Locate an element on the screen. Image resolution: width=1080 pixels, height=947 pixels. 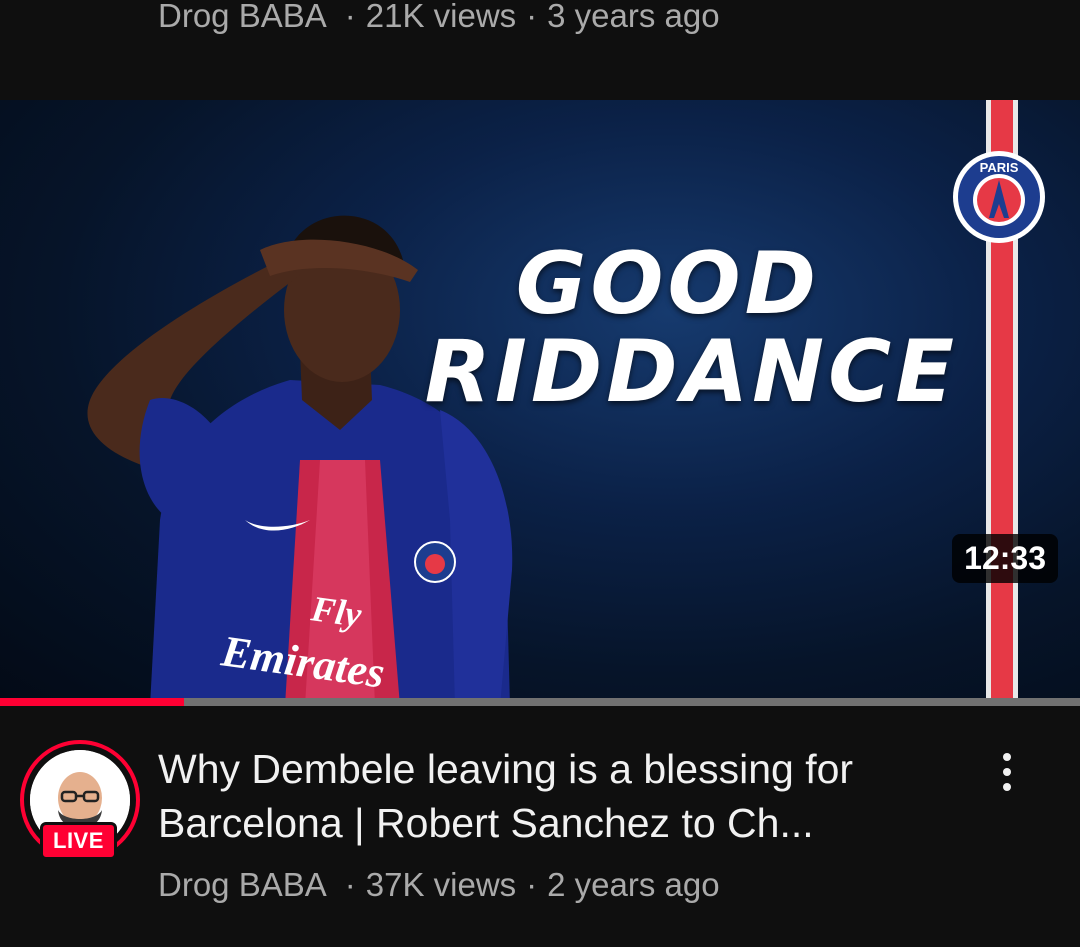
headline-line-2: RIDDANCE is located at coordinates (691, 372).